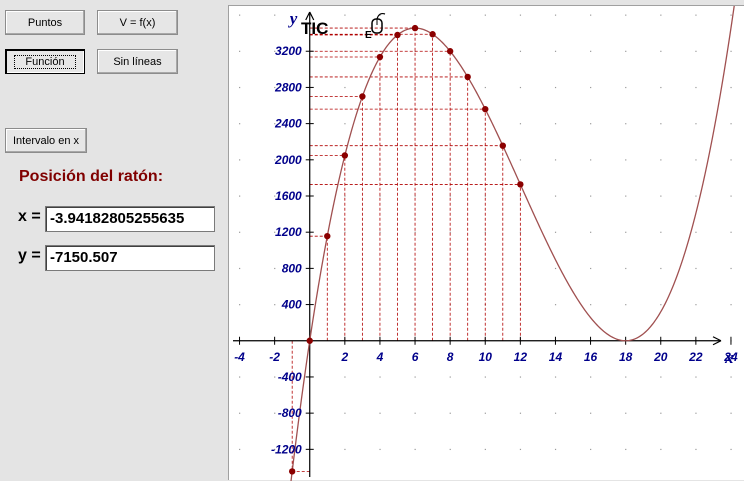 The width and height of the screenshot is (744, 481). I want to click on logo-text: TIC, so click(314, 28).